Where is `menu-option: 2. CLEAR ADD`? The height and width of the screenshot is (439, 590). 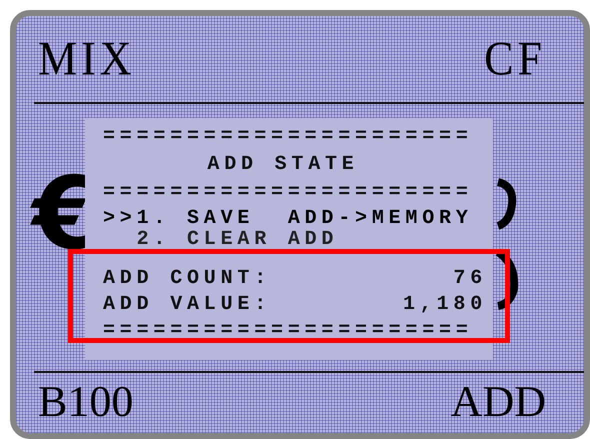 menu-option: 2. CLEAR ADD is located at coordinates (298, 240).